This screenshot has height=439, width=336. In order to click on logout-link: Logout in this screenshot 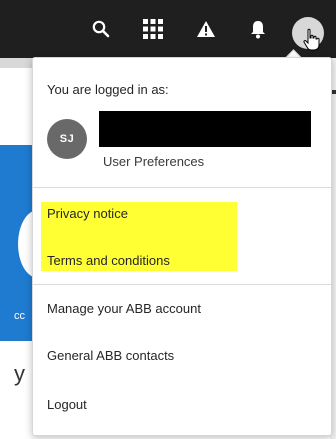, I will do `click(67, 404)`.